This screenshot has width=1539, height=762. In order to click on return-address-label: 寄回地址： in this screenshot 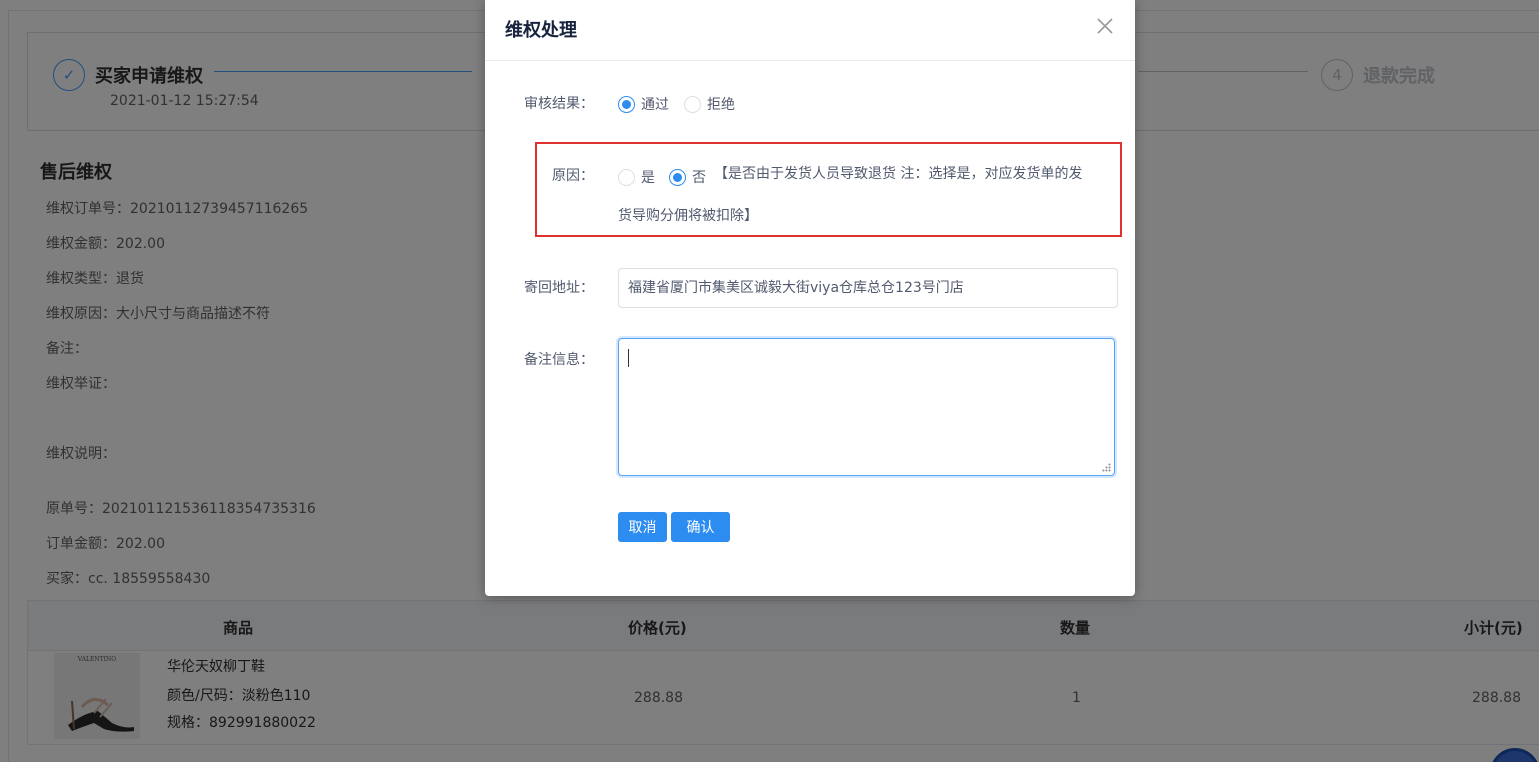, I will do `click(559, 288)`.